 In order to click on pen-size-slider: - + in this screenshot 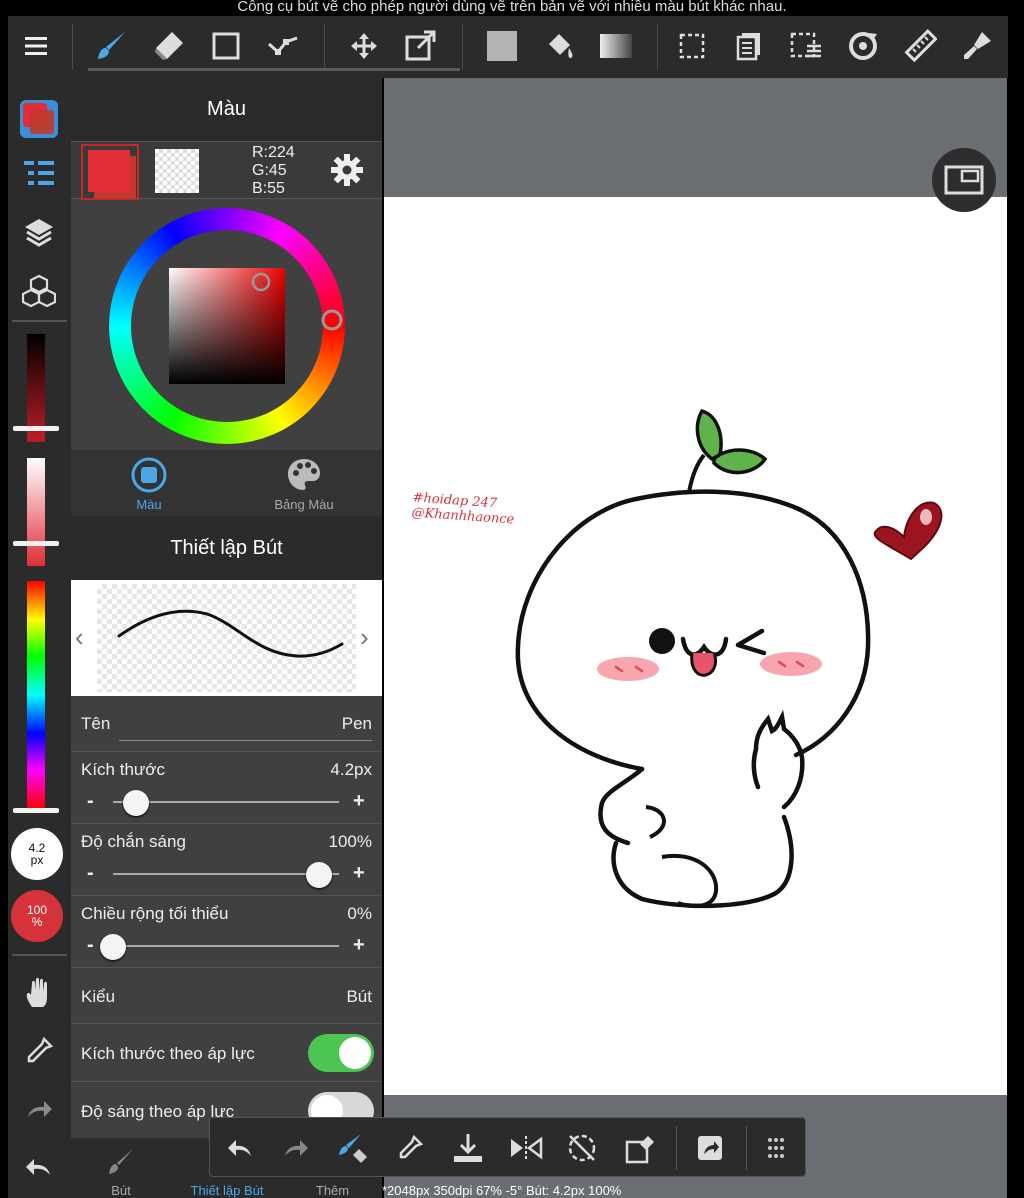, I will do `click(226, 803)`.